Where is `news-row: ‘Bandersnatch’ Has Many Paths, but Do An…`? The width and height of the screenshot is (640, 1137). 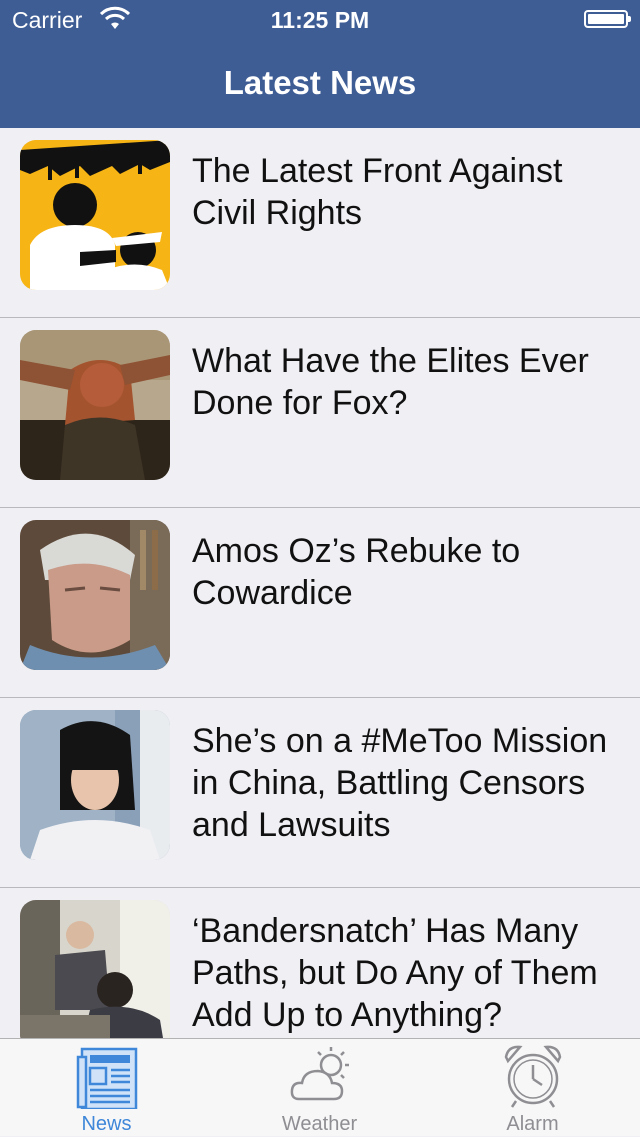 news-row: ‘Bandersnatch’ Has Many Paths, but Do An… is located at coordinates (320, 963).